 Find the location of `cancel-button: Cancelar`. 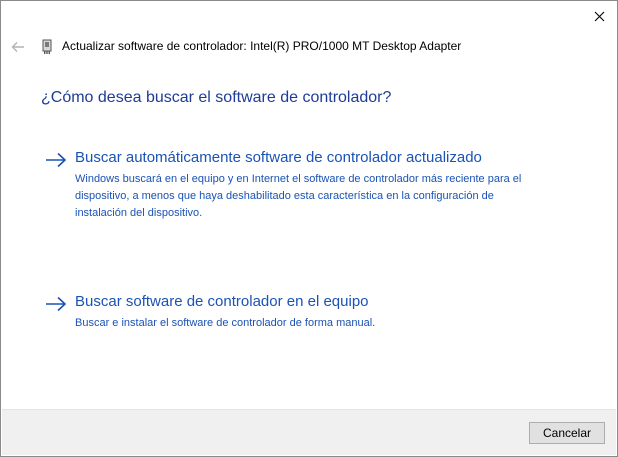

cancel-button: Cancelar is located at coordinates (567, 433).